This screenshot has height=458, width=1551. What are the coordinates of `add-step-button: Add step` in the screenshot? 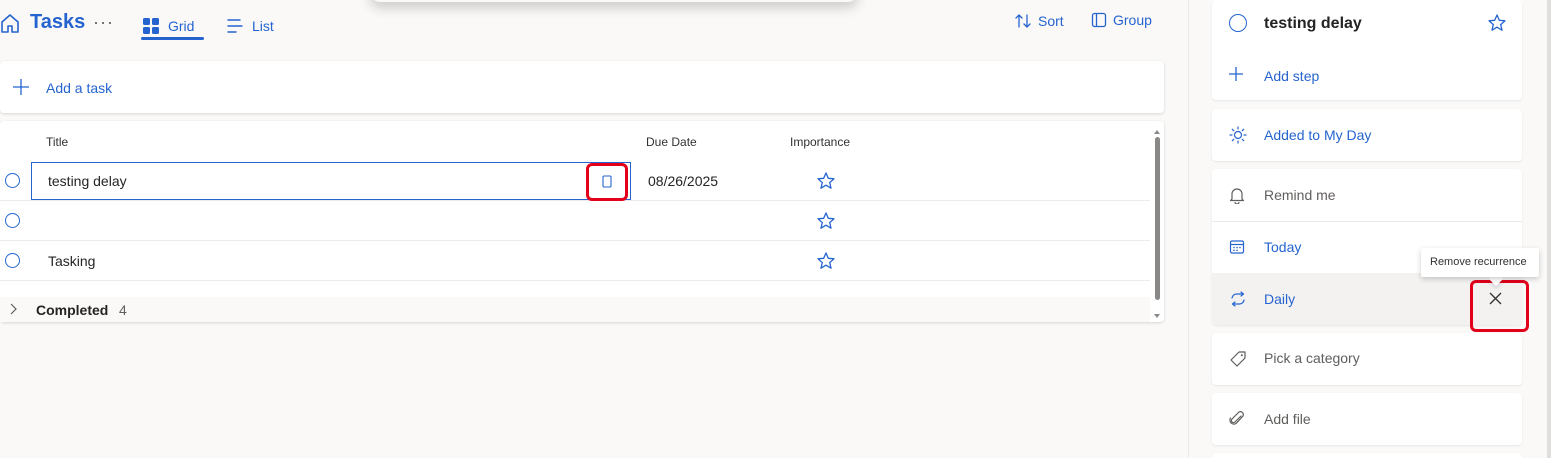 It's located at (1367, 75).